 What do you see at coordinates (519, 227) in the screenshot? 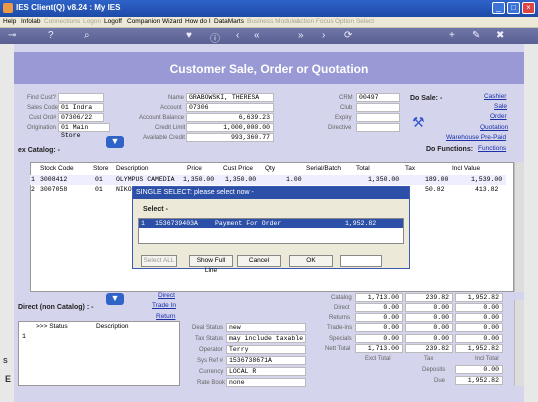
I see `grid-scrollbar` at bounding box center [519, 227].